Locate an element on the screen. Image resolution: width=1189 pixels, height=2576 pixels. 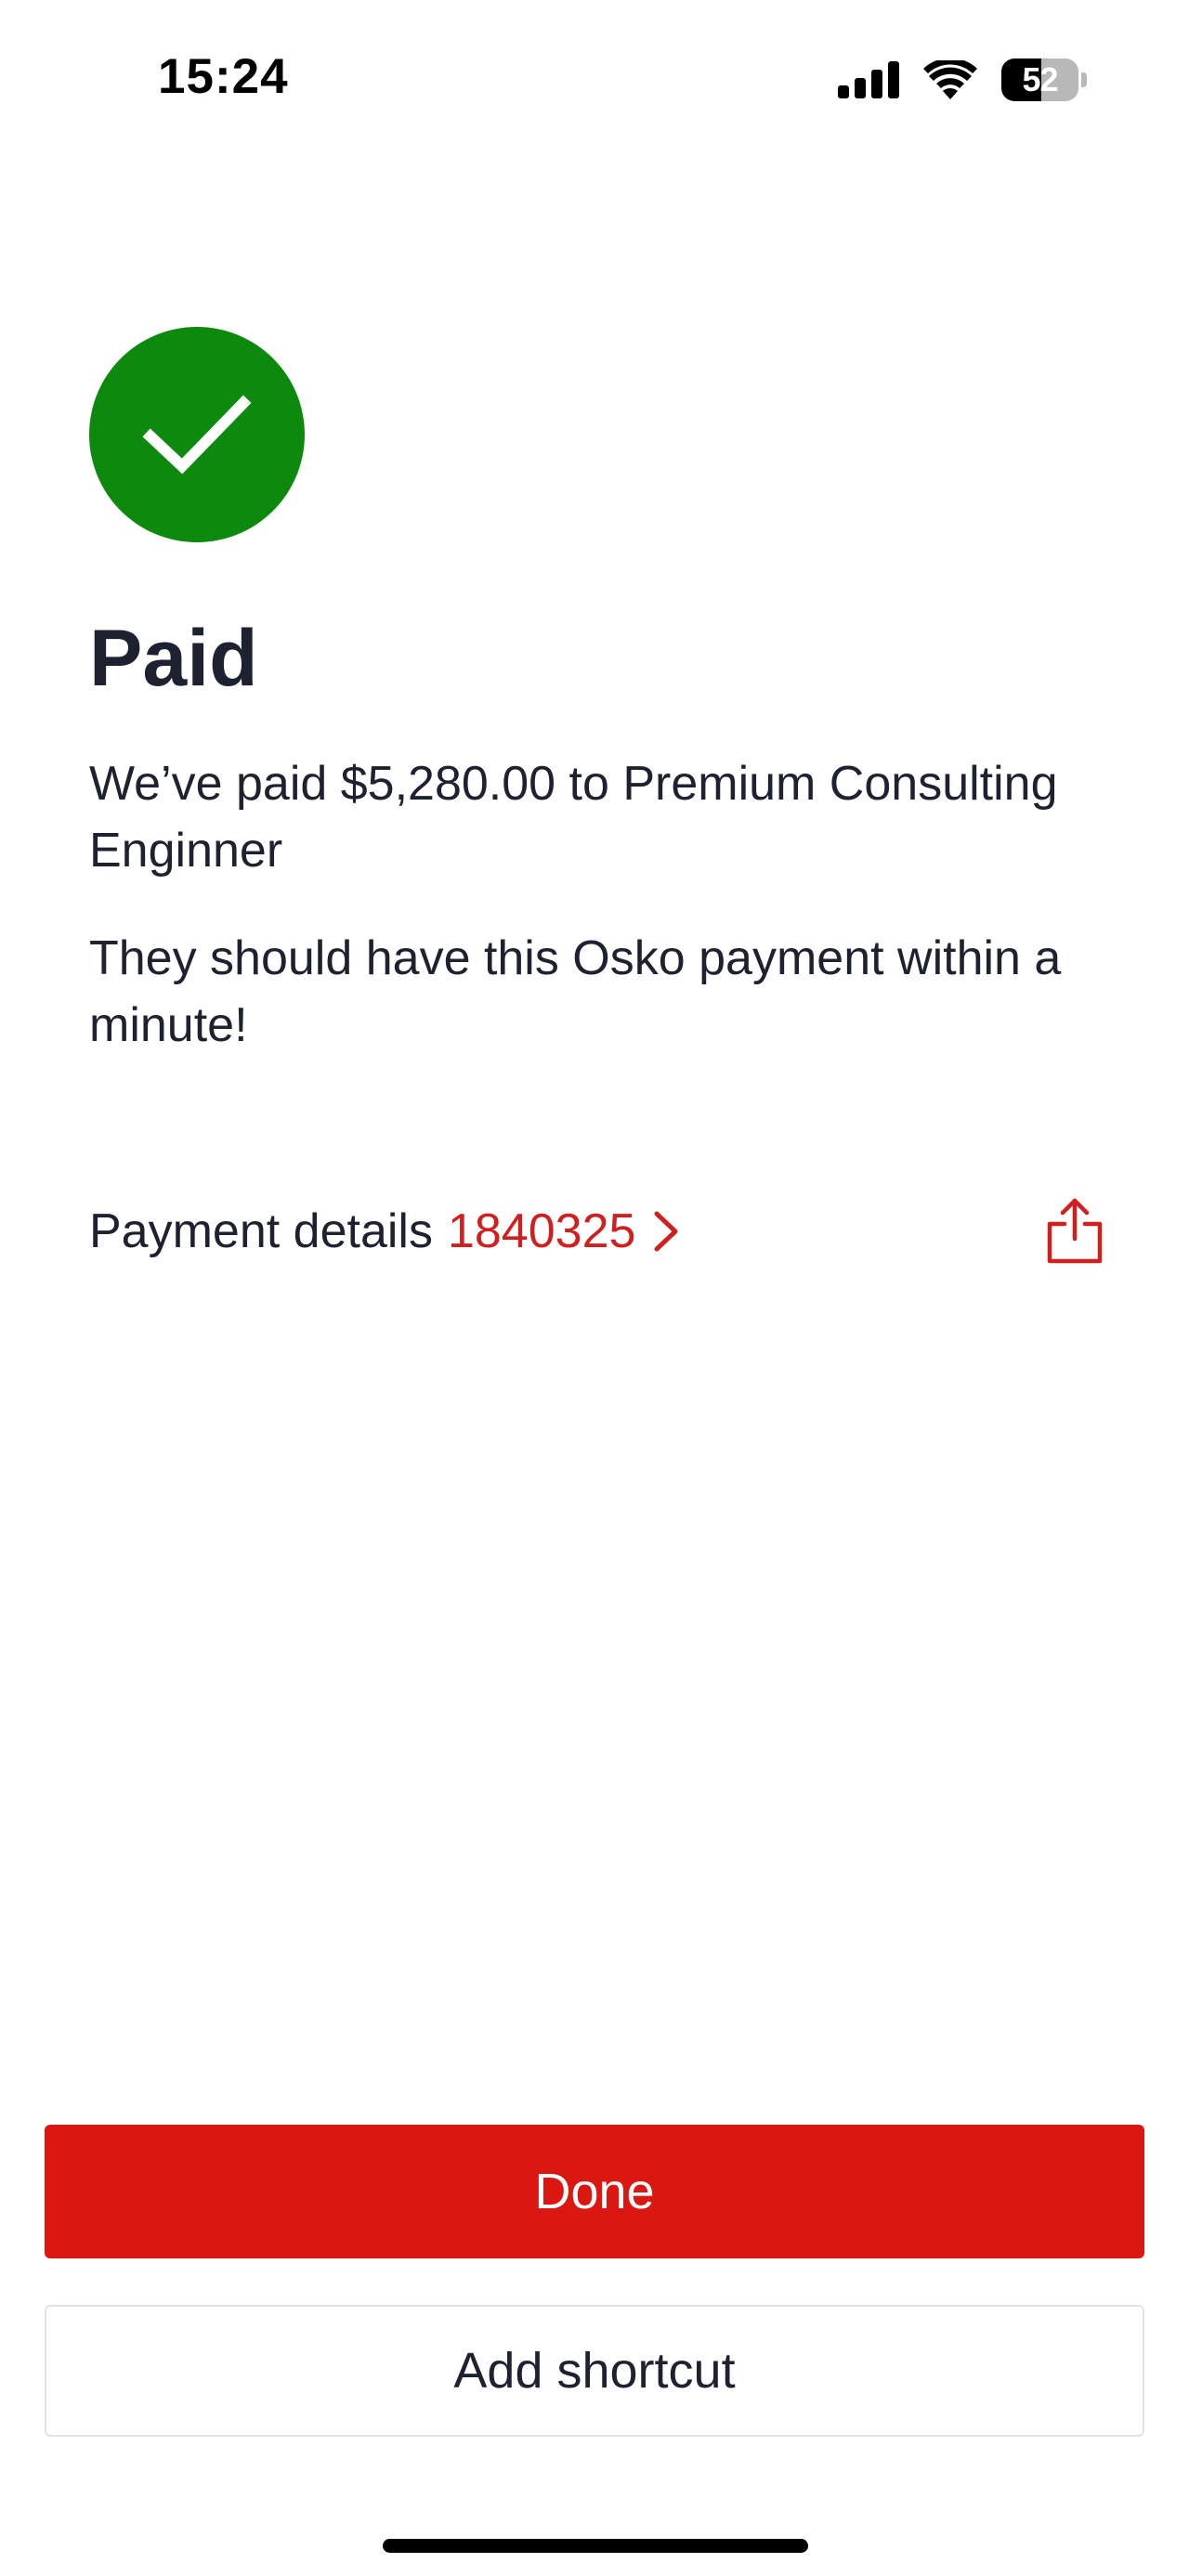
status-bar: 15:24 52 is located at coordinates (594, 79).